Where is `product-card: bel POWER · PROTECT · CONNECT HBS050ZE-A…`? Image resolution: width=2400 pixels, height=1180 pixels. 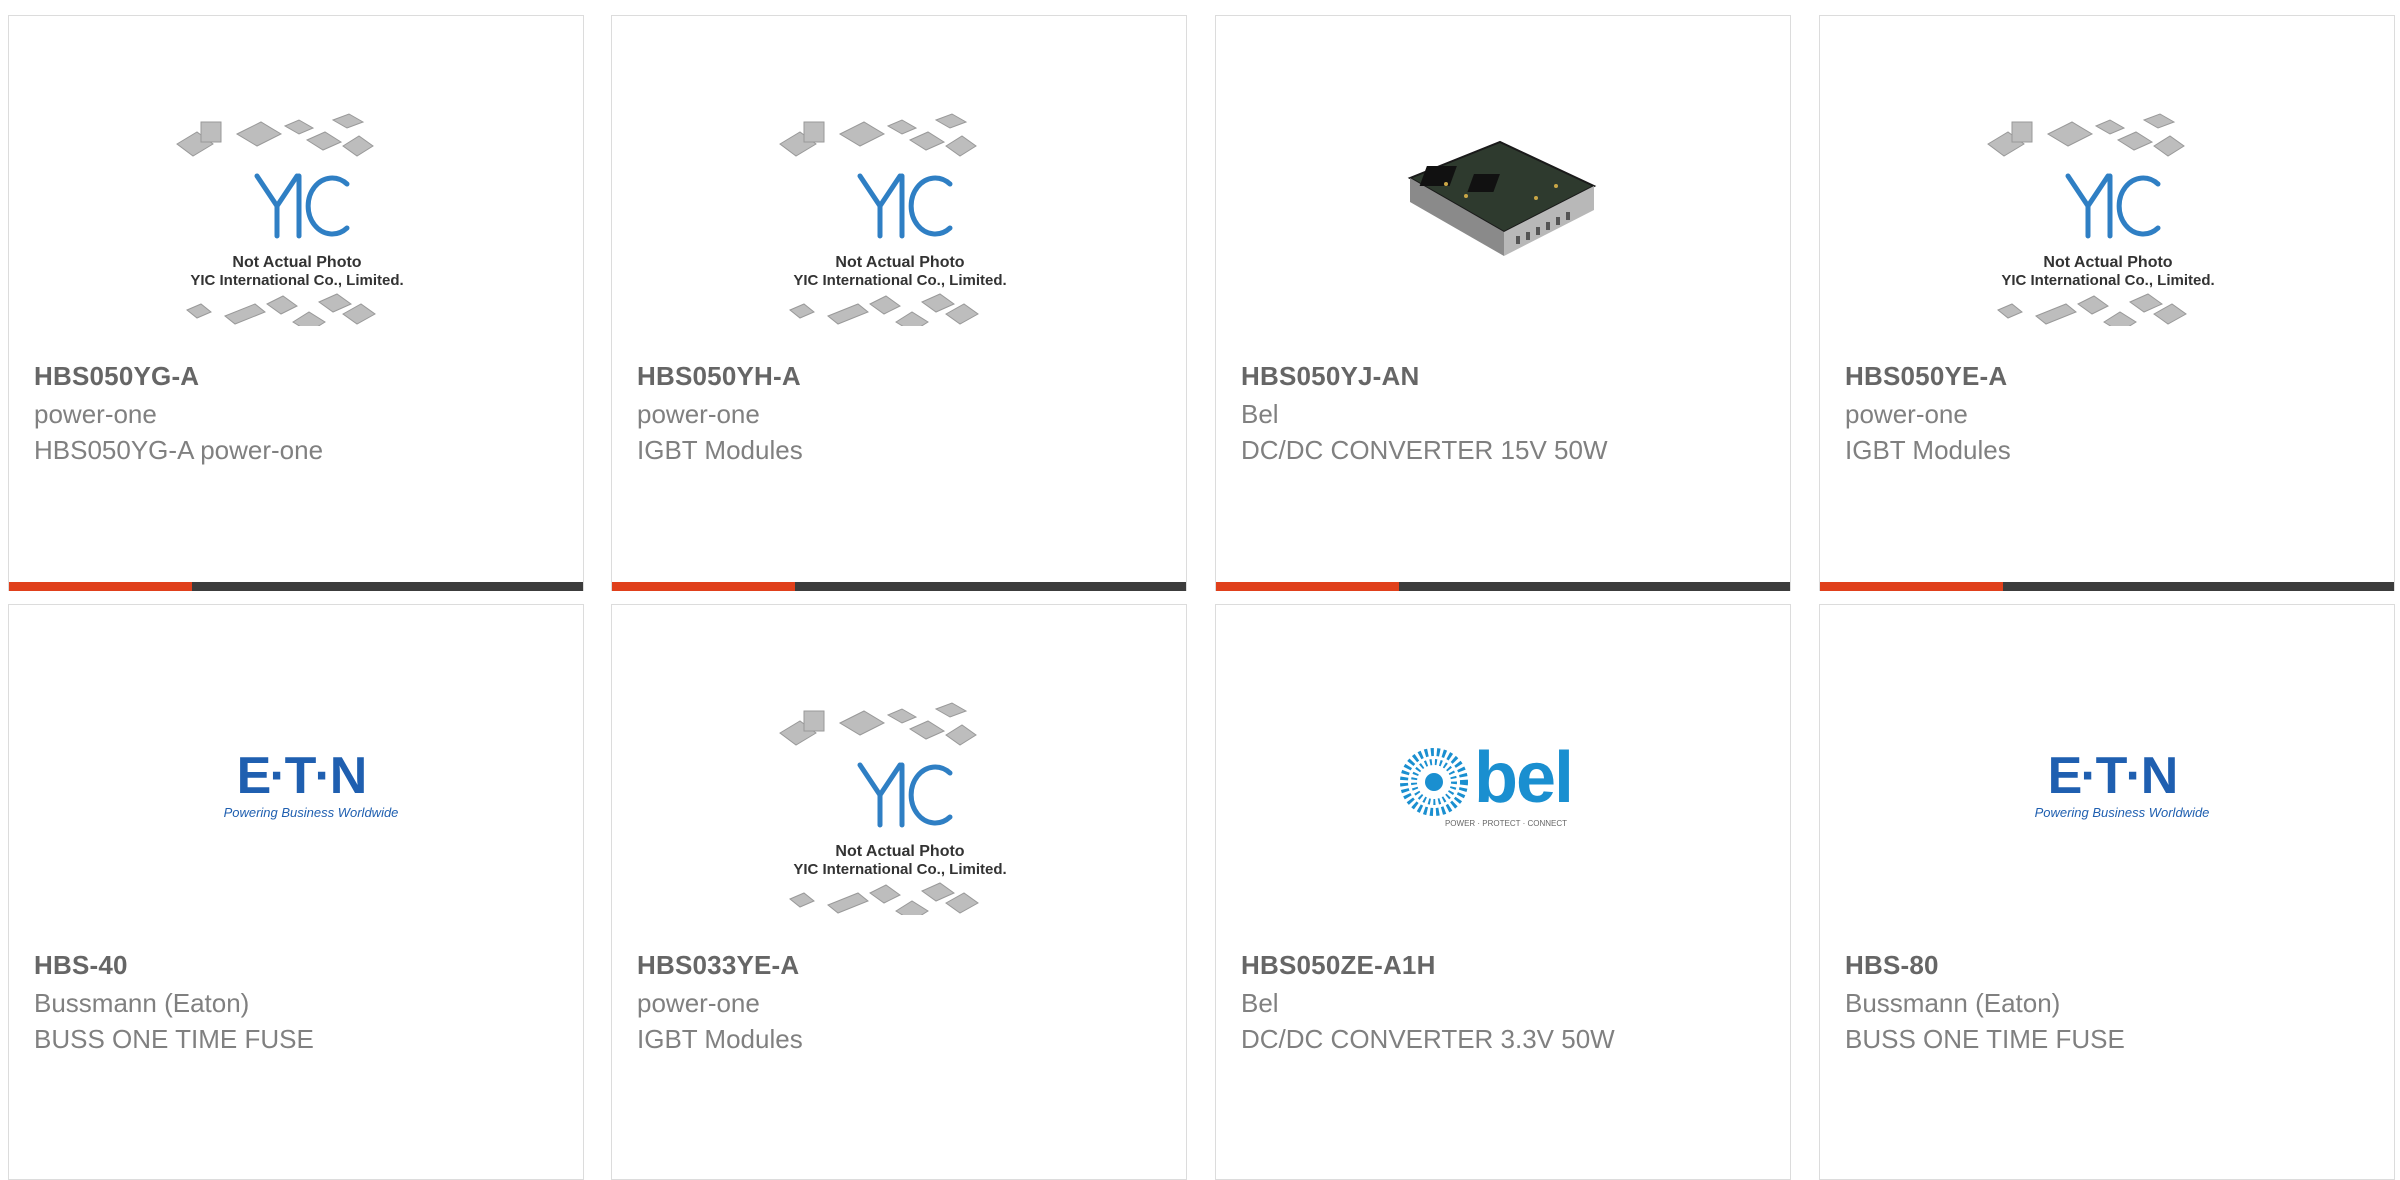
product-card: bel POWER · PROTECT · CONNECT HBS050ZE-A… is located at coordinates (1503, 892).